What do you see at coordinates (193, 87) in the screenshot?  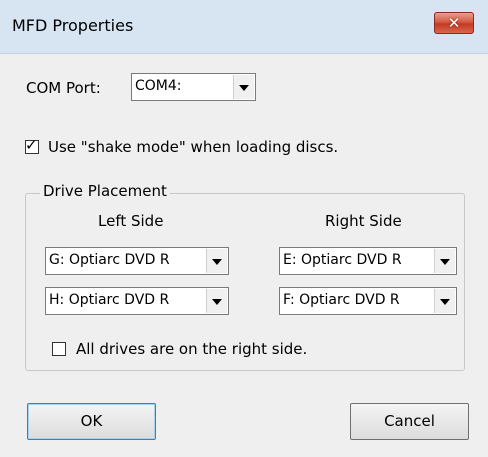 I see `com-port-select: COM4:` at bounding box center [193, 87].